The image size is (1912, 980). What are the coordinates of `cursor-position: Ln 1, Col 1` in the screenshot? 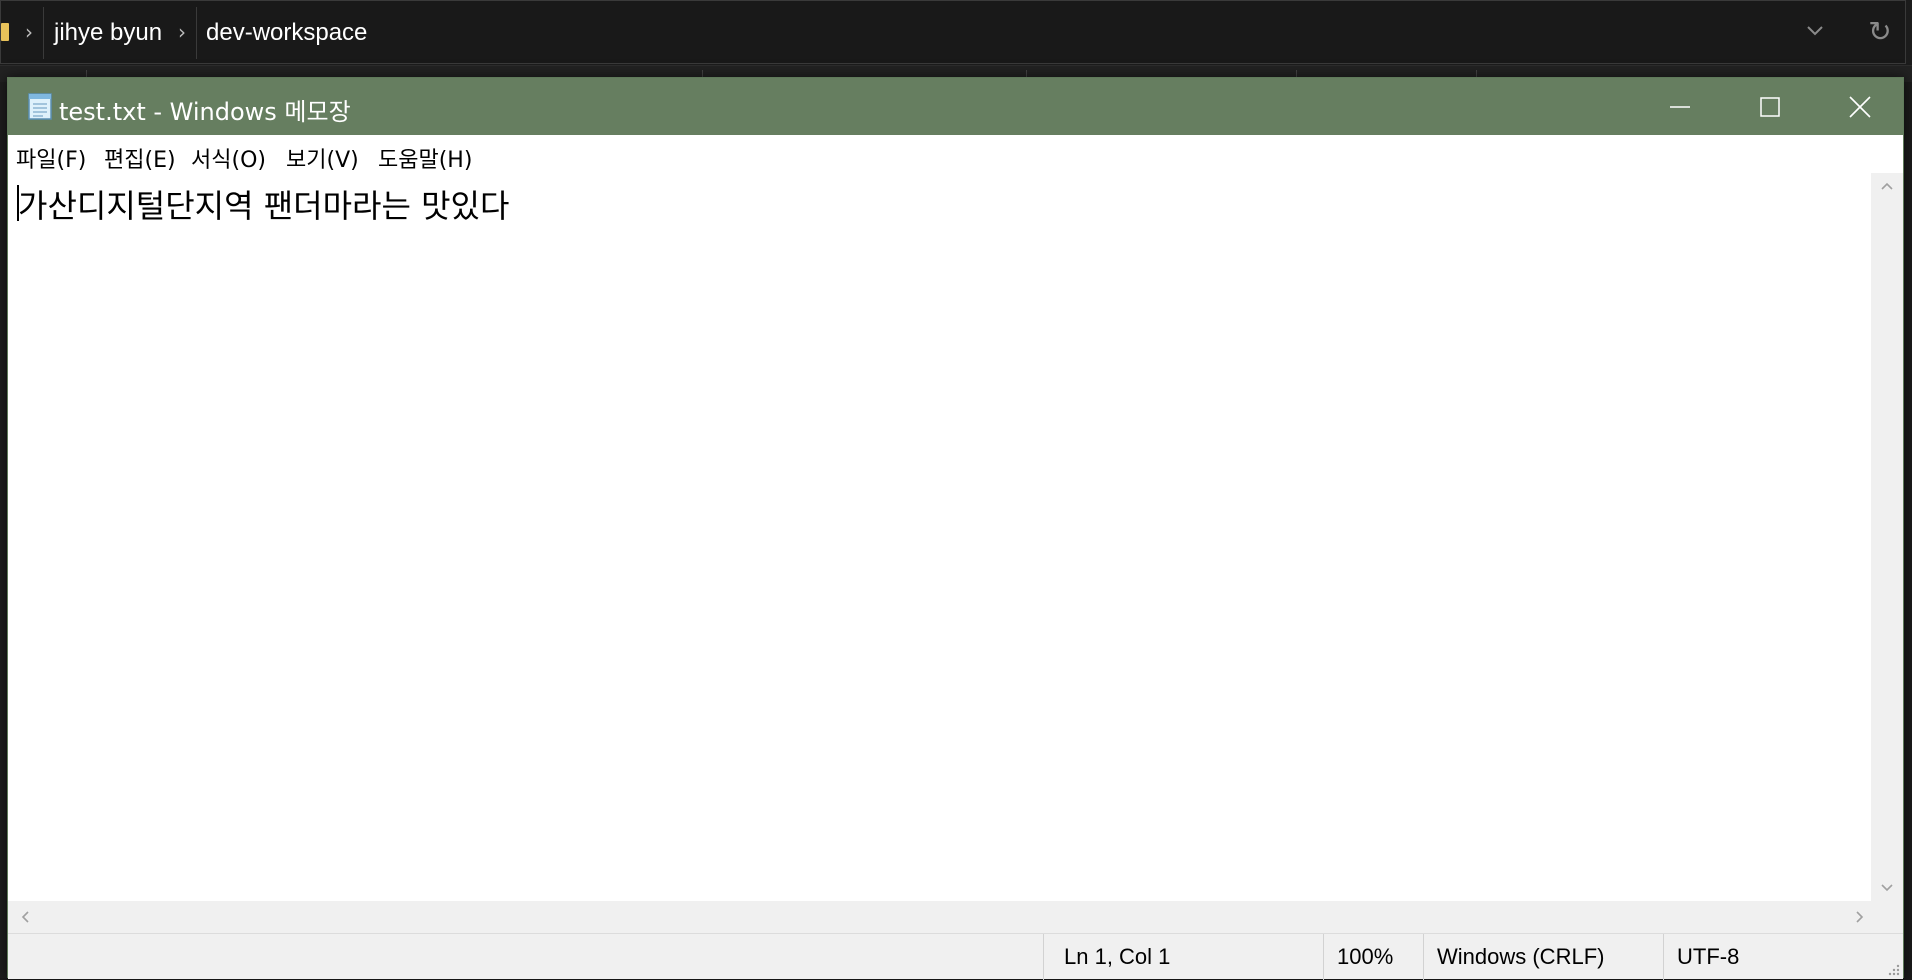 It's located at (1117, 956).